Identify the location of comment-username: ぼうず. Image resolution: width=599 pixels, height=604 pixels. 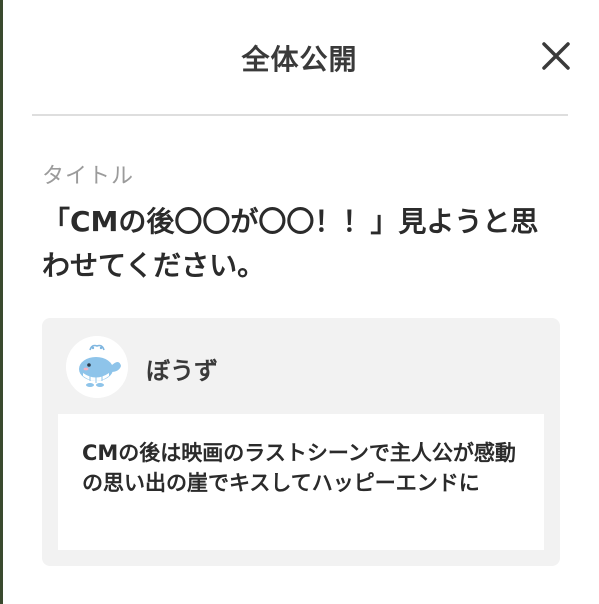
(182, 368).